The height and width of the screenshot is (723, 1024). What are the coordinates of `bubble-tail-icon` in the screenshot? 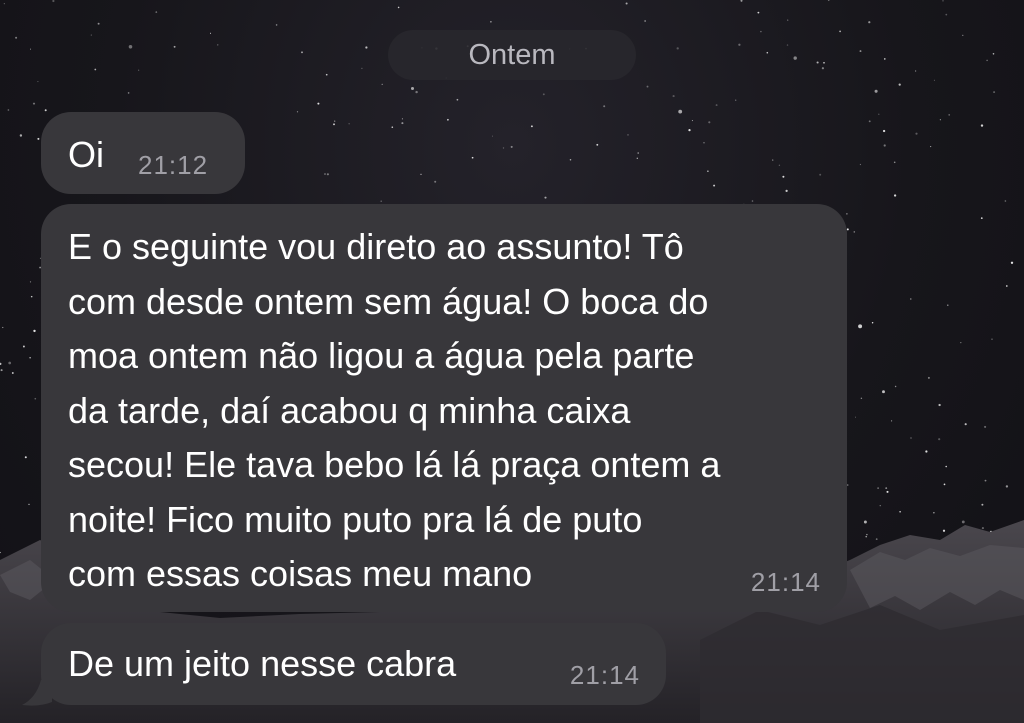 It's located at (37, 693).